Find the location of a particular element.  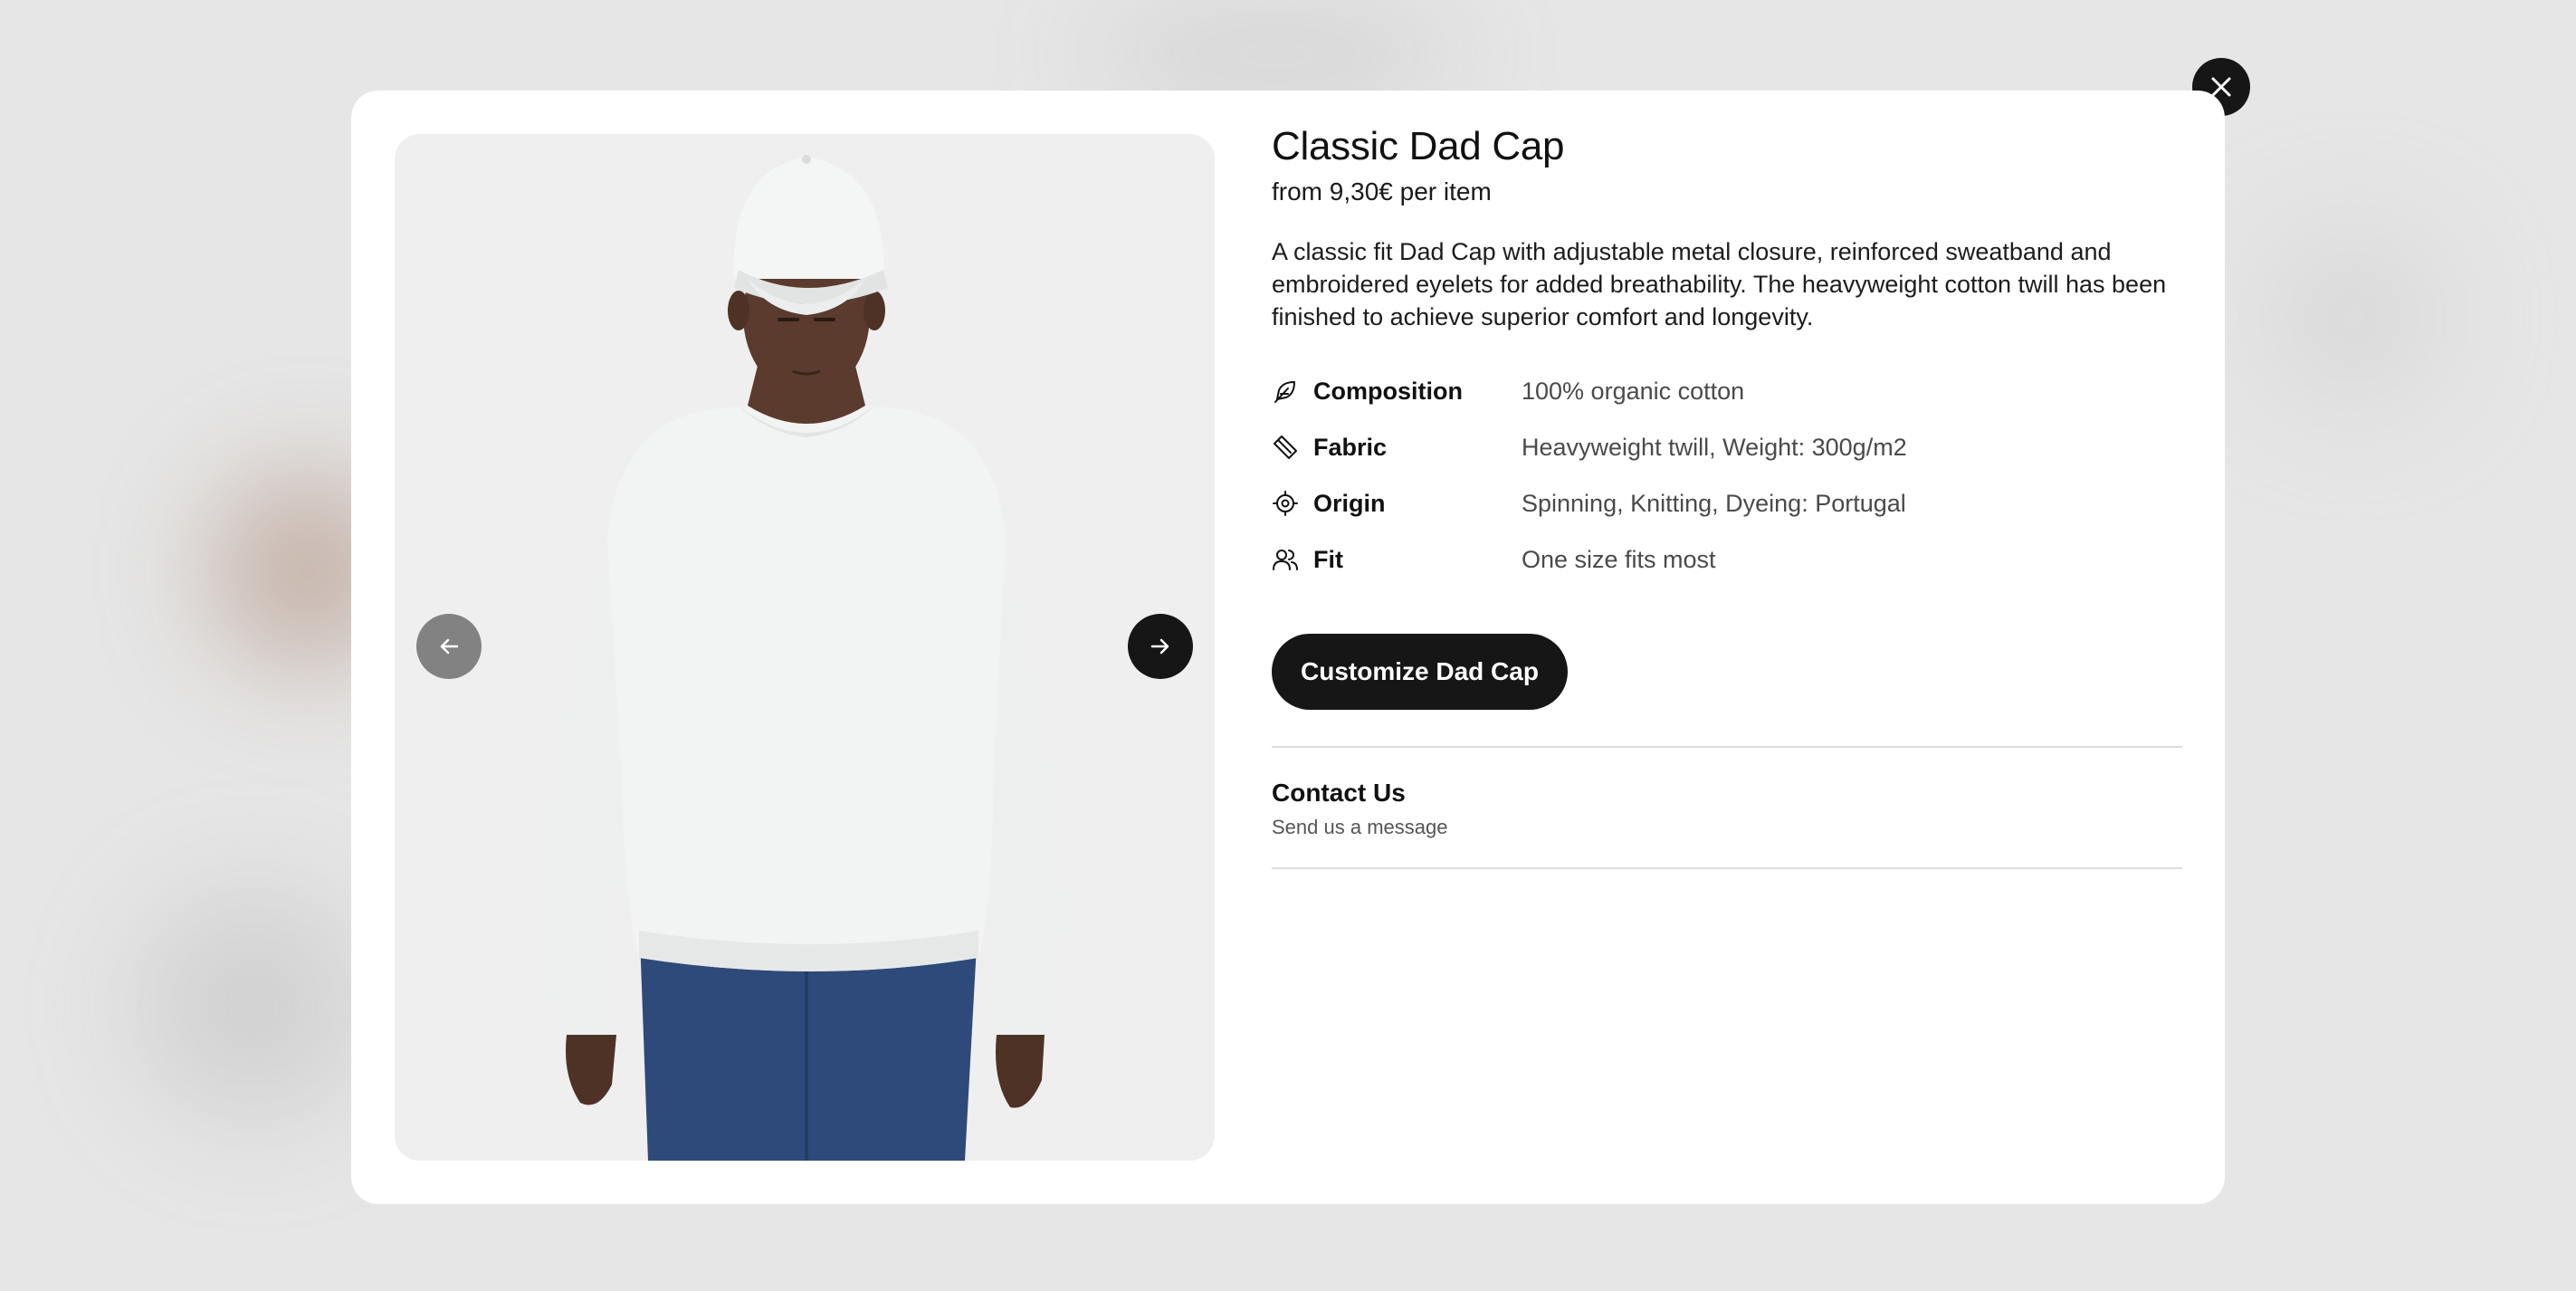

product-price: from 9,30€ per item is located at coordinates (1382, 191).